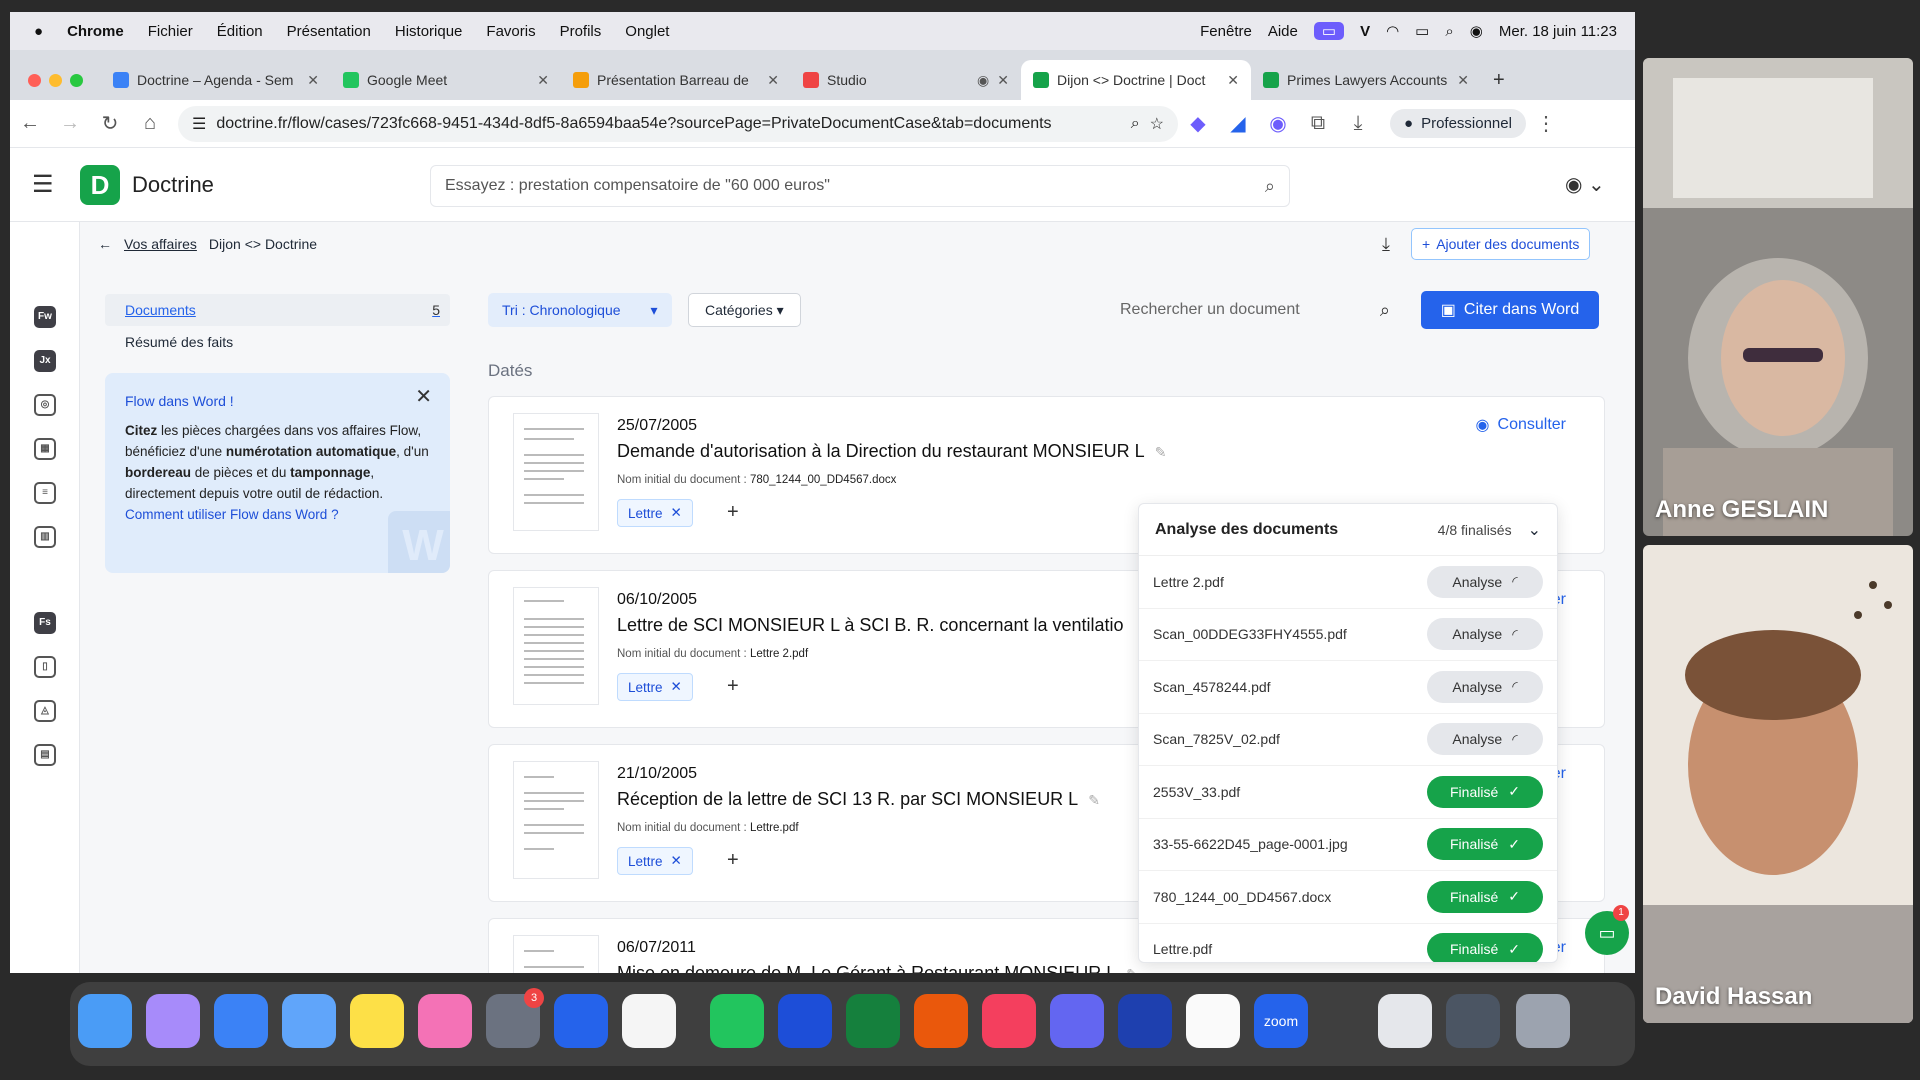 Image resolution: width=1920 pixels, height=1080 pixels. I want to click on rail-book-icon: ▥, so click(45, 537).